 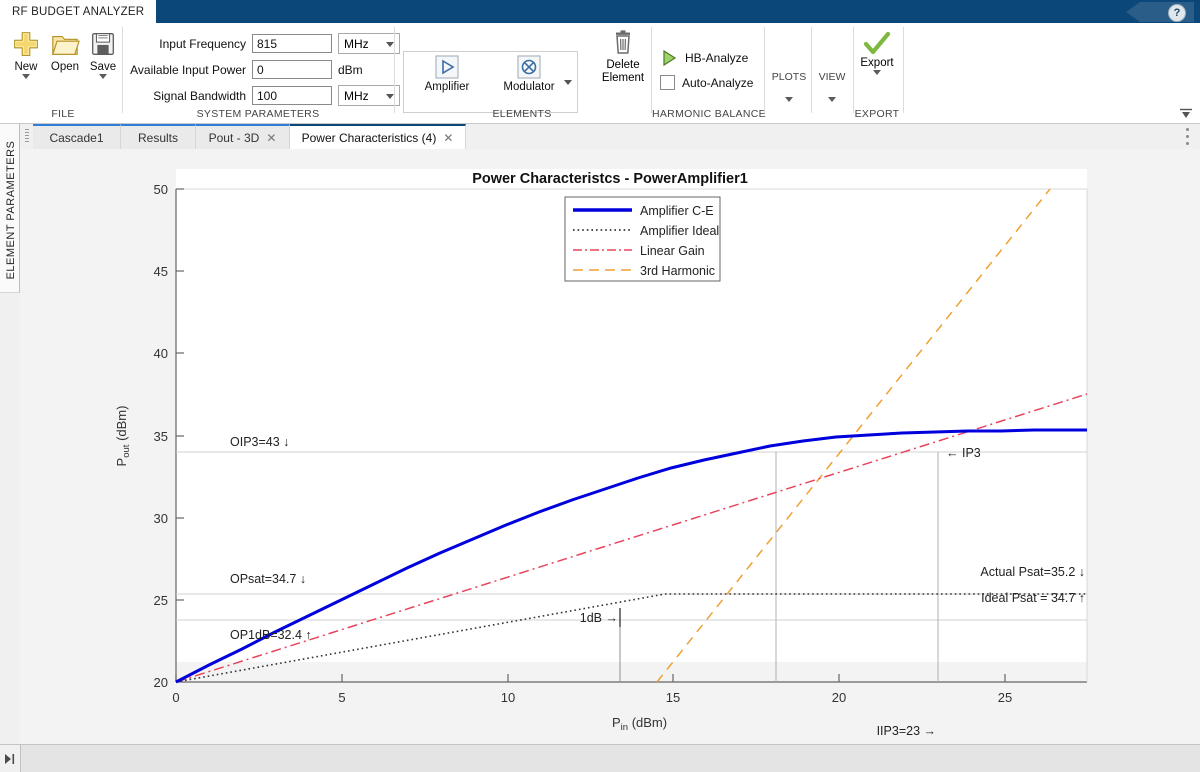 I want to click on tab-cascade1: Cascade1, so click(x=77, y=136).